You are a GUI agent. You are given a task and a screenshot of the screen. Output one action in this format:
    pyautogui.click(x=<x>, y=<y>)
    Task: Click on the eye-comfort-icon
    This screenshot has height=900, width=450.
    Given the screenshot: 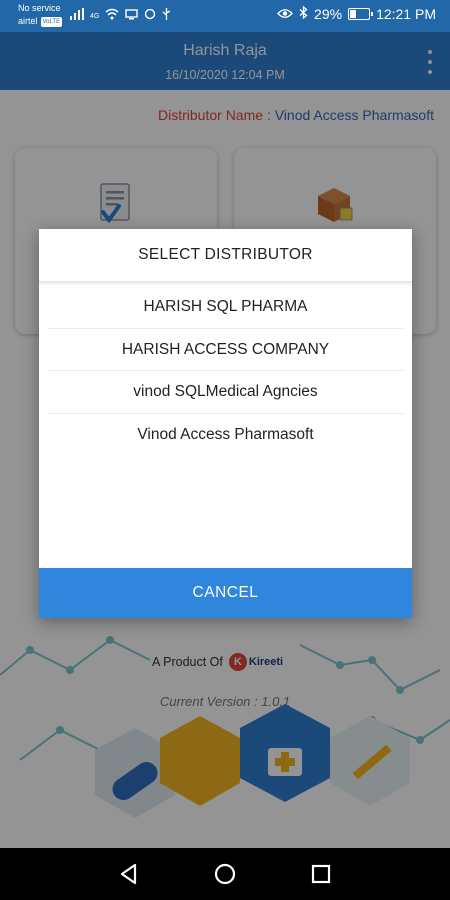 What is the action you would take?
    pyautogui.click(x=285, y=14)
    